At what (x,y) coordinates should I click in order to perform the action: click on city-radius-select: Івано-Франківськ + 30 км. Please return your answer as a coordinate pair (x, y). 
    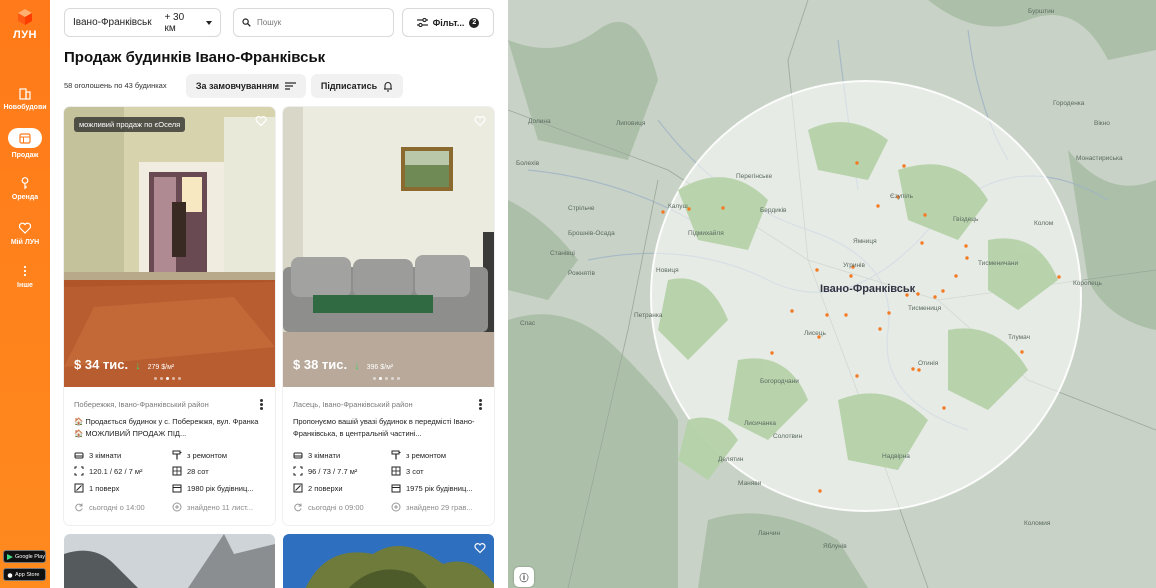
    Looking at the image, I should click on (142, 22).